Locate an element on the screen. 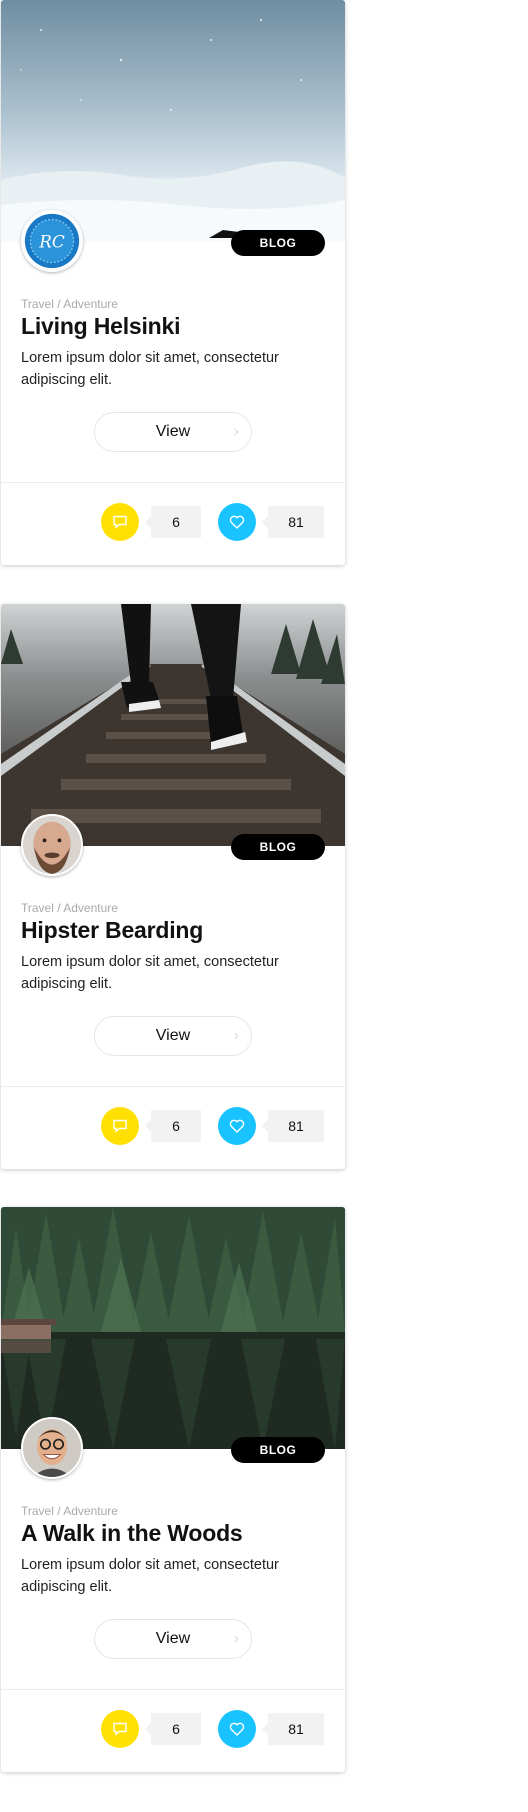  post-title: Hipster Bearding is located at coordinates (112, 930).